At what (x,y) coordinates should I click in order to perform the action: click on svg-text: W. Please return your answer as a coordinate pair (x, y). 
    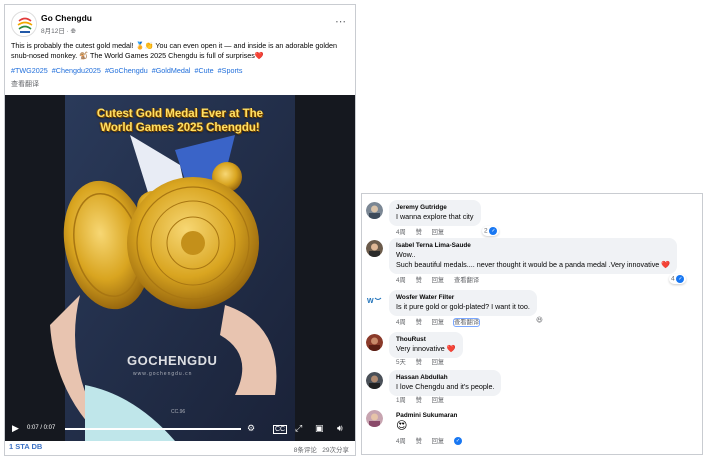
    Looking at the image, I should click on (370, 301).